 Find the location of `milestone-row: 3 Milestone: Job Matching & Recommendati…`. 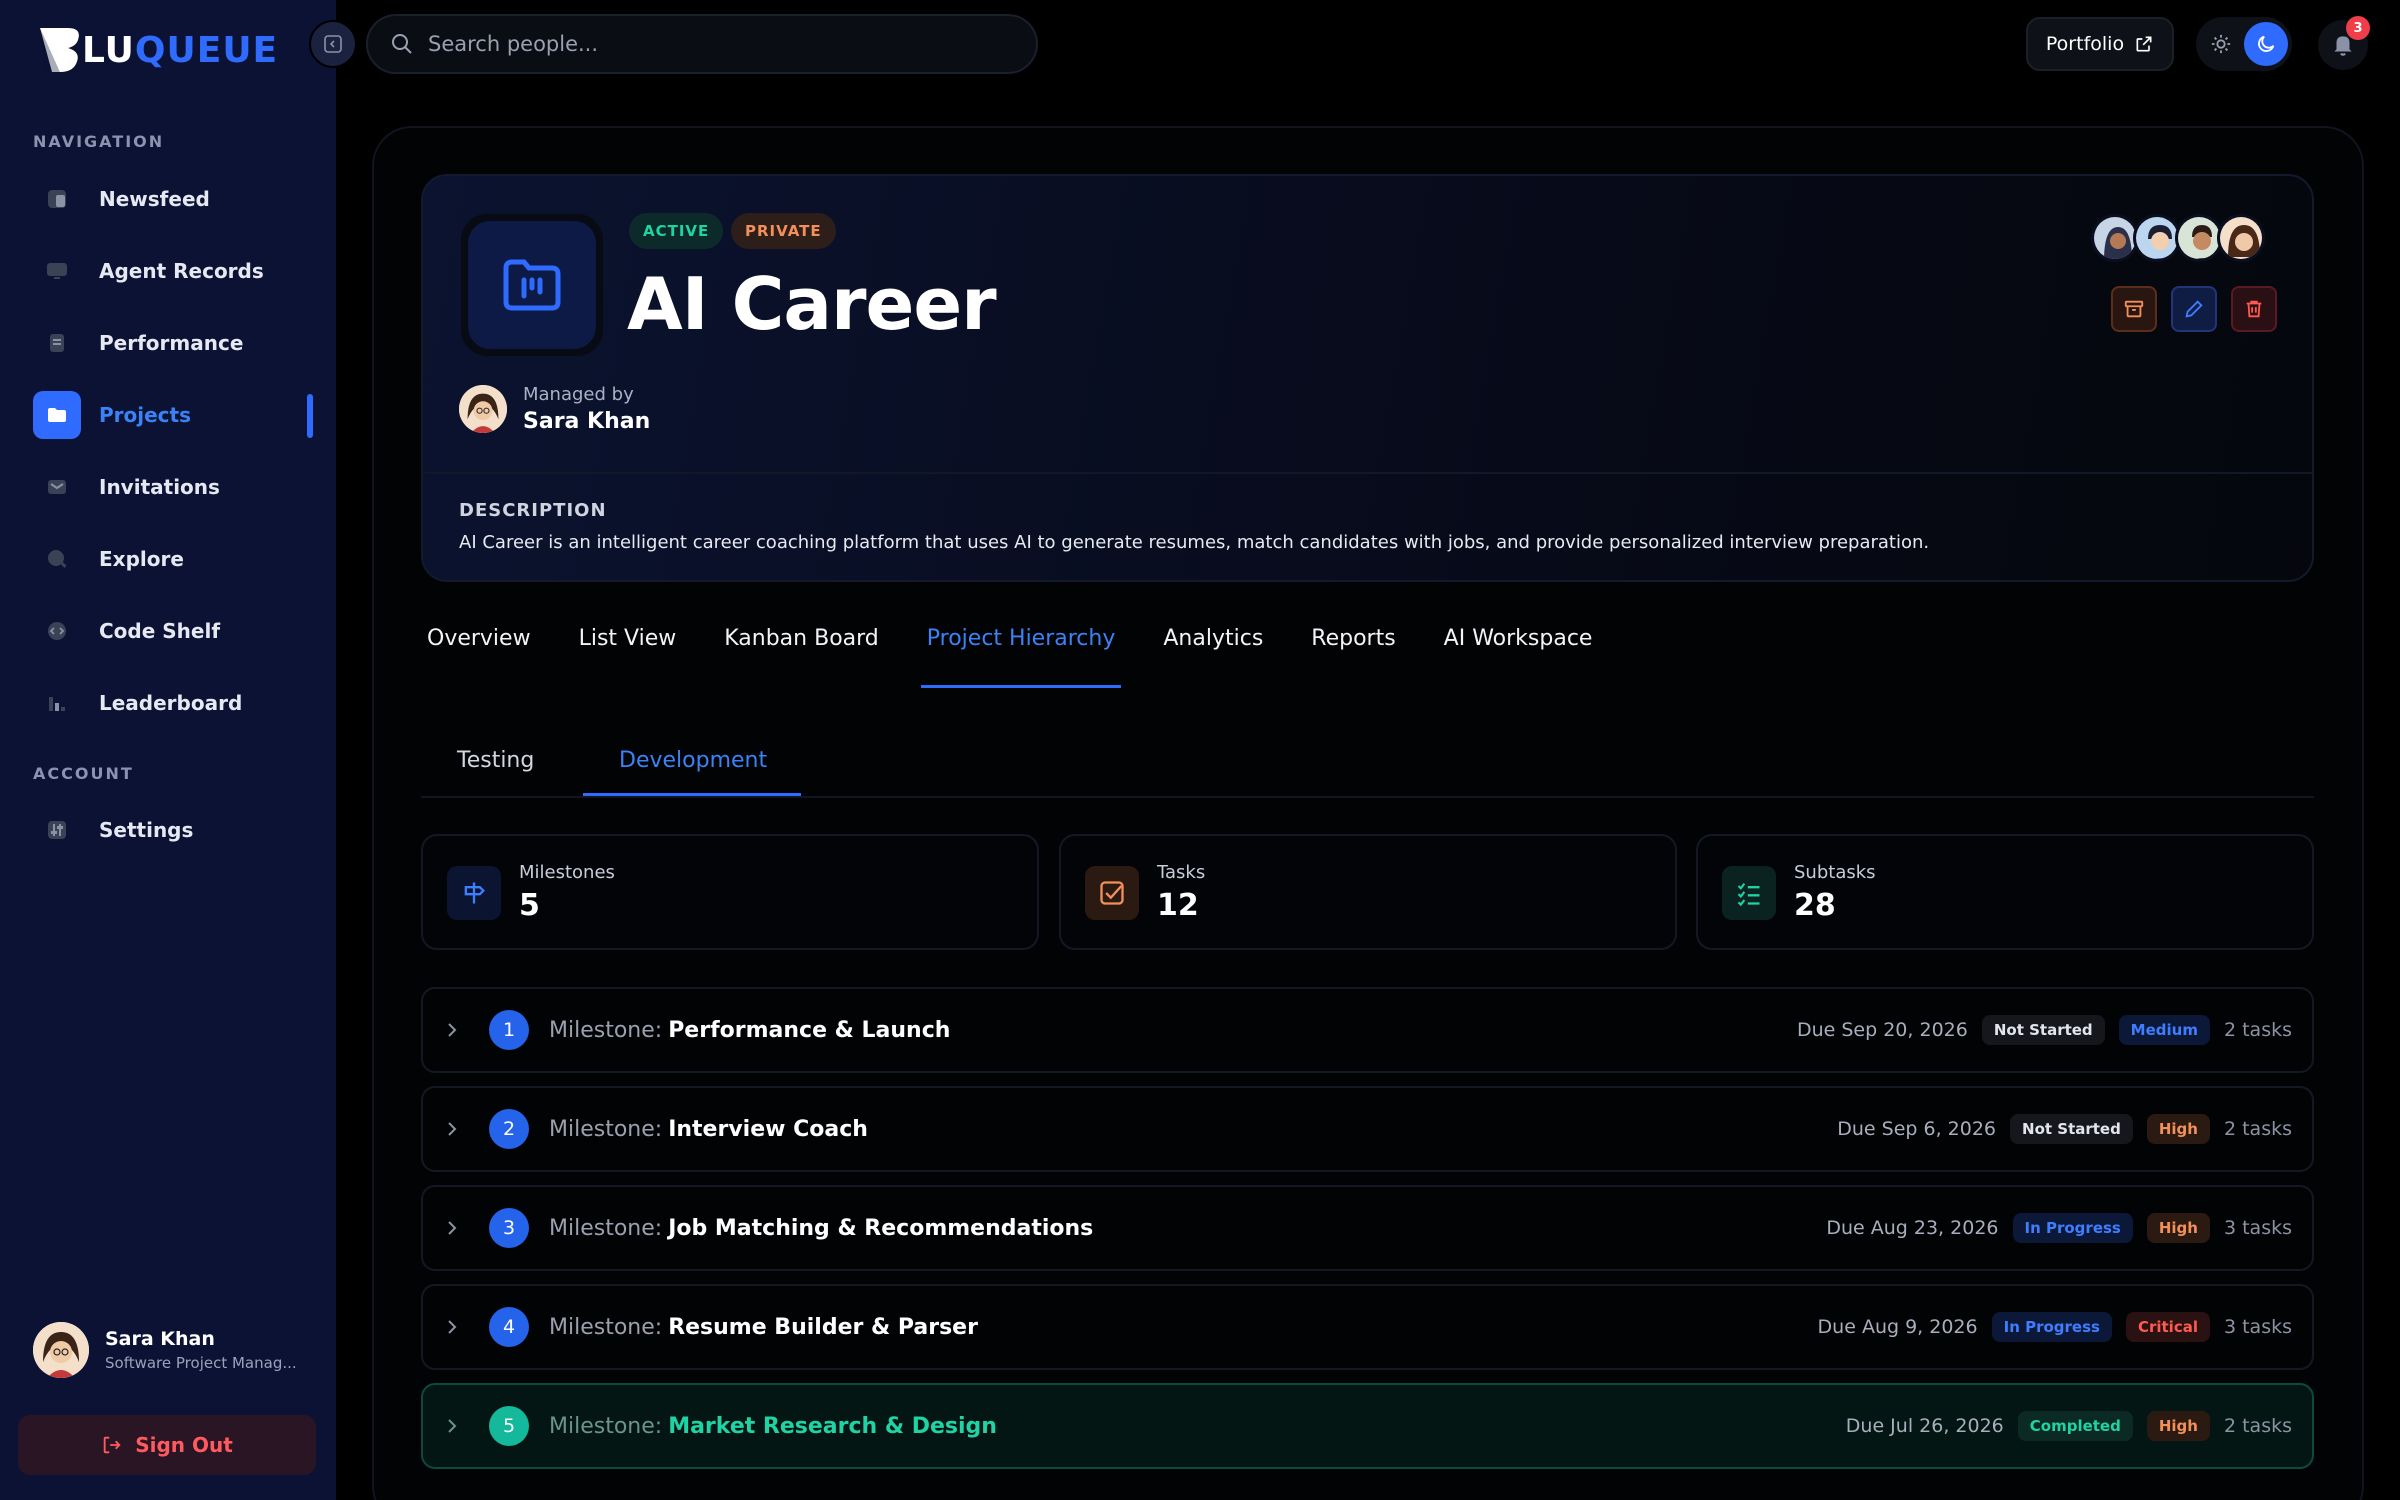

milestone-row: 3 Milestone: Job Matching & Recommendati… is located at coordinates (1367, 1228).